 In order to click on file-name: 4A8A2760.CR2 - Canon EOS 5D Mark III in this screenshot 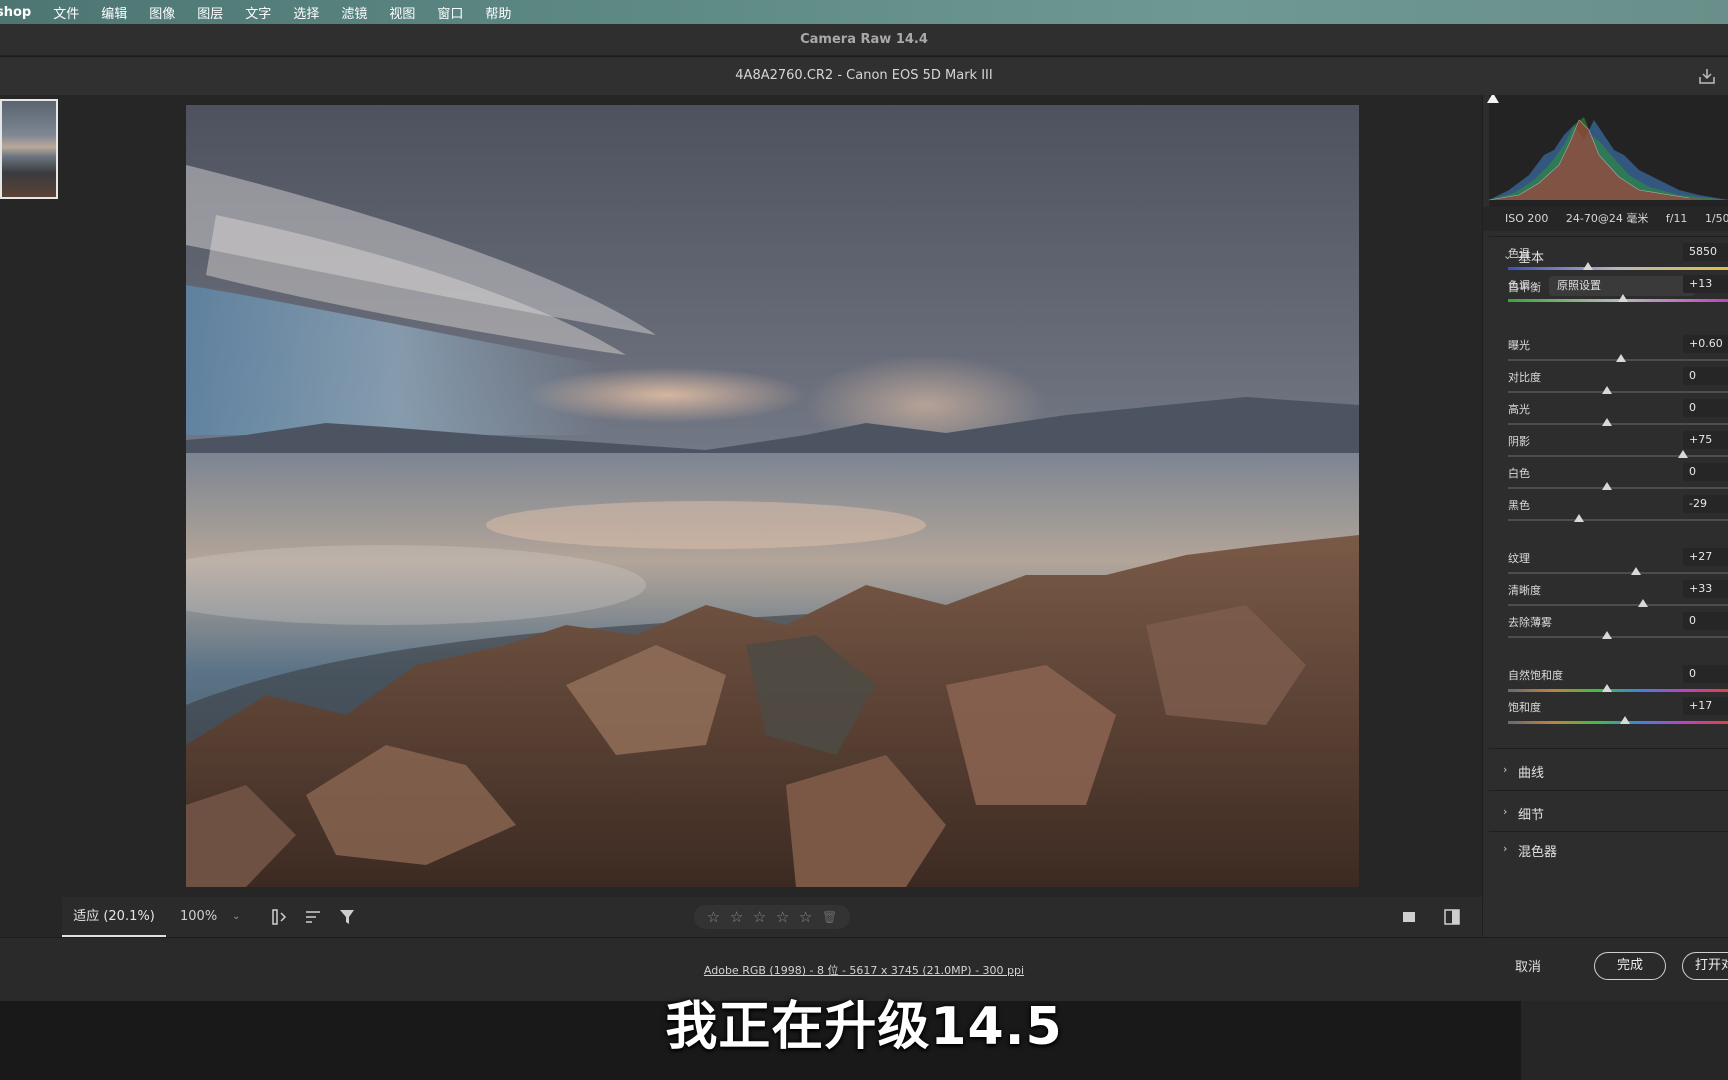, I will do `click(864, 75)`.